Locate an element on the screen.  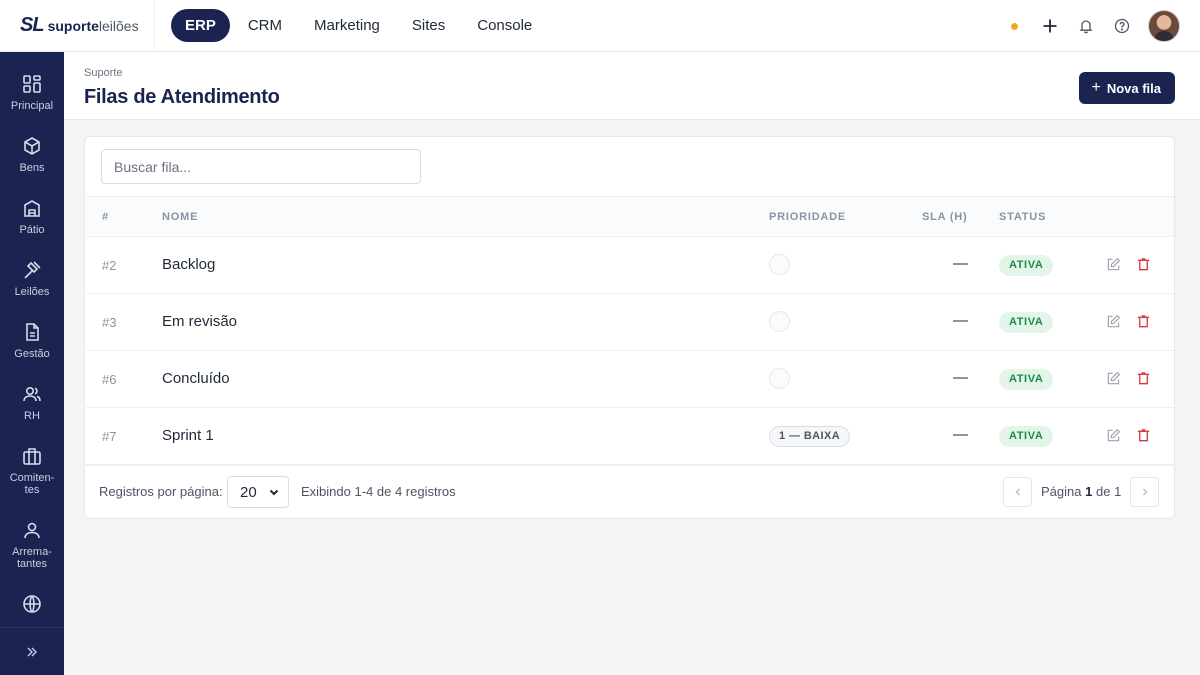
new-queue-button: + Nova fila is located at coordinates (1127, 88).